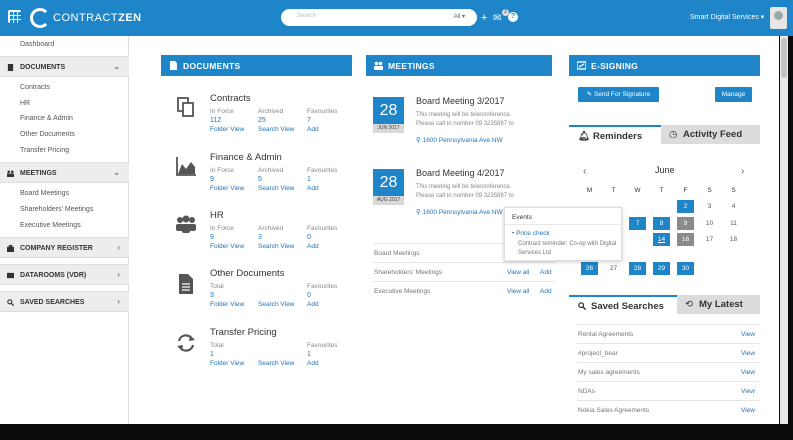 The image size is (793, 440). Describe the element at coordinates (784, 58) in the screenshot. I see `scrollbar-thumb` at that location.